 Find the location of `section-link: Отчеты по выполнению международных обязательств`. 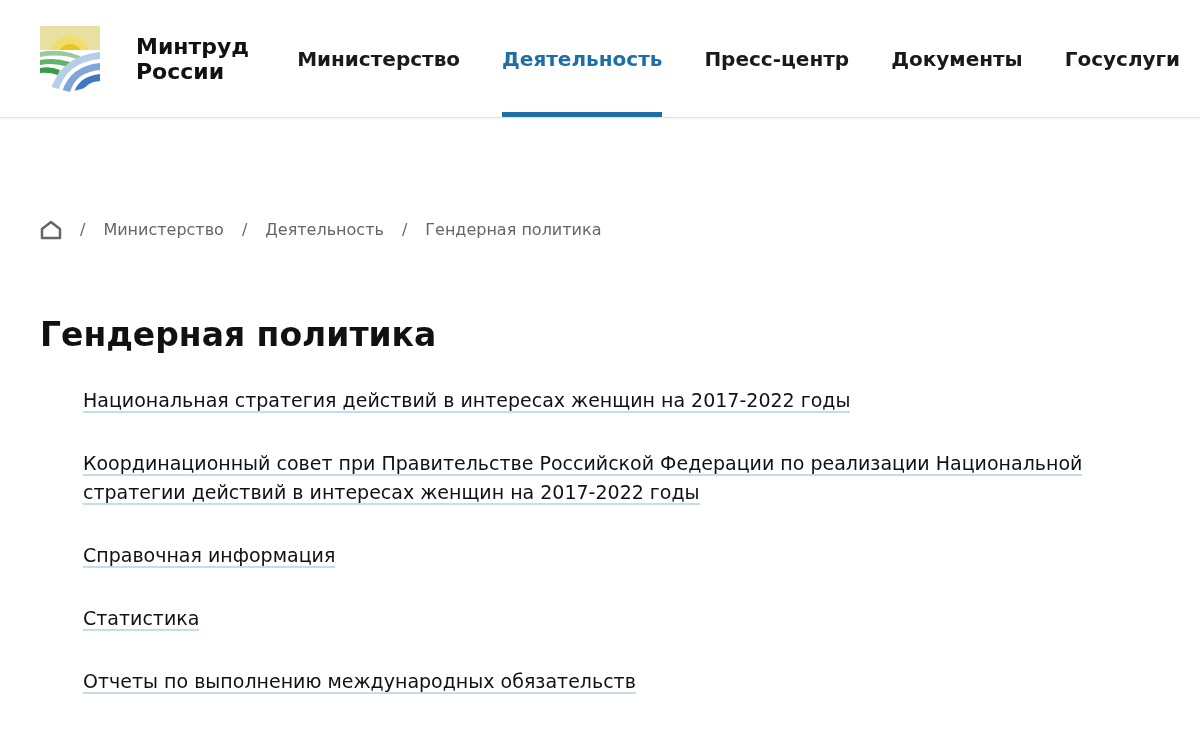

section-link: Отчеты по выполнению международных обязательств is located at coordinates (611, 681).